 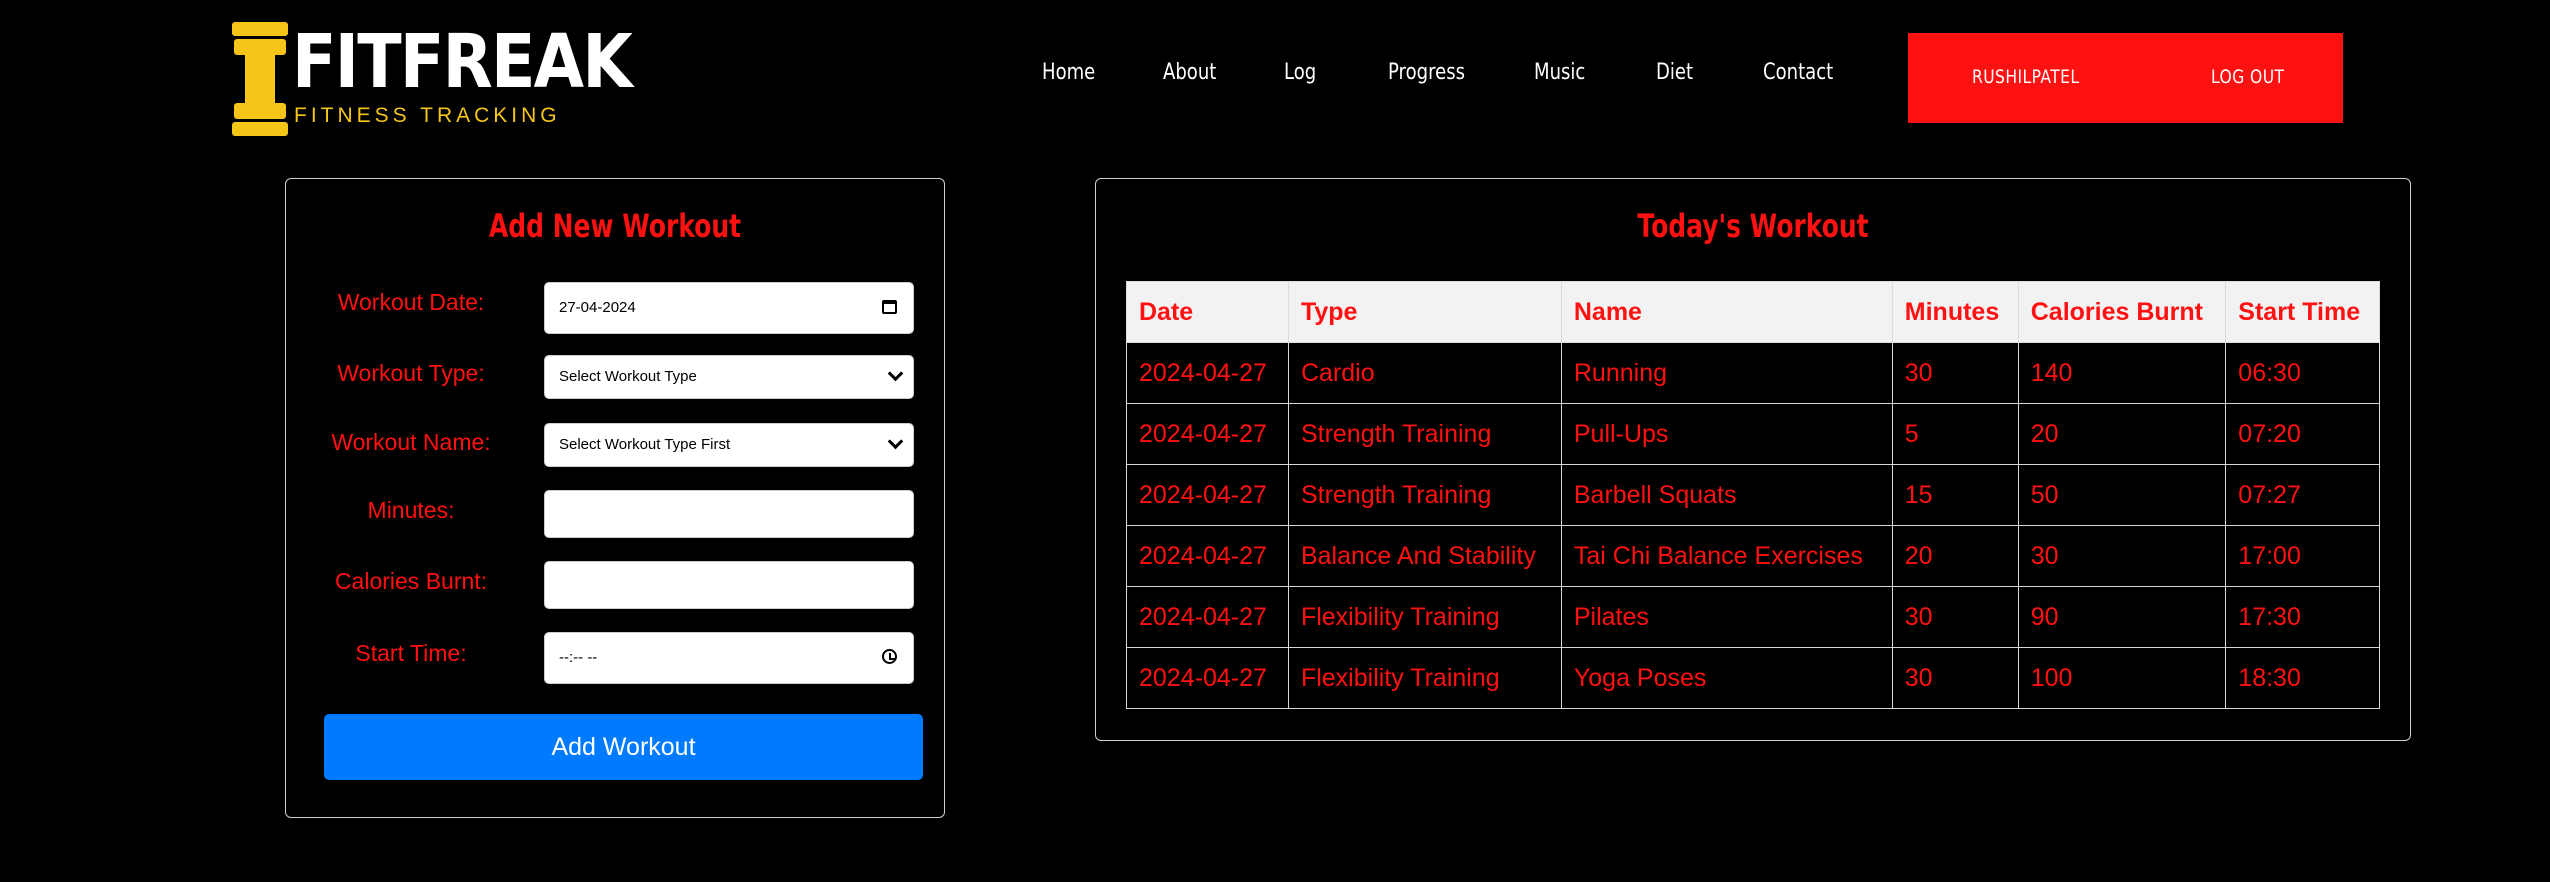 What do you see at coordinates (1726, 556) in the screenshot?
I see `table-cell: Tai Chi Balance Exercises` at bounding box center [1726, 556].